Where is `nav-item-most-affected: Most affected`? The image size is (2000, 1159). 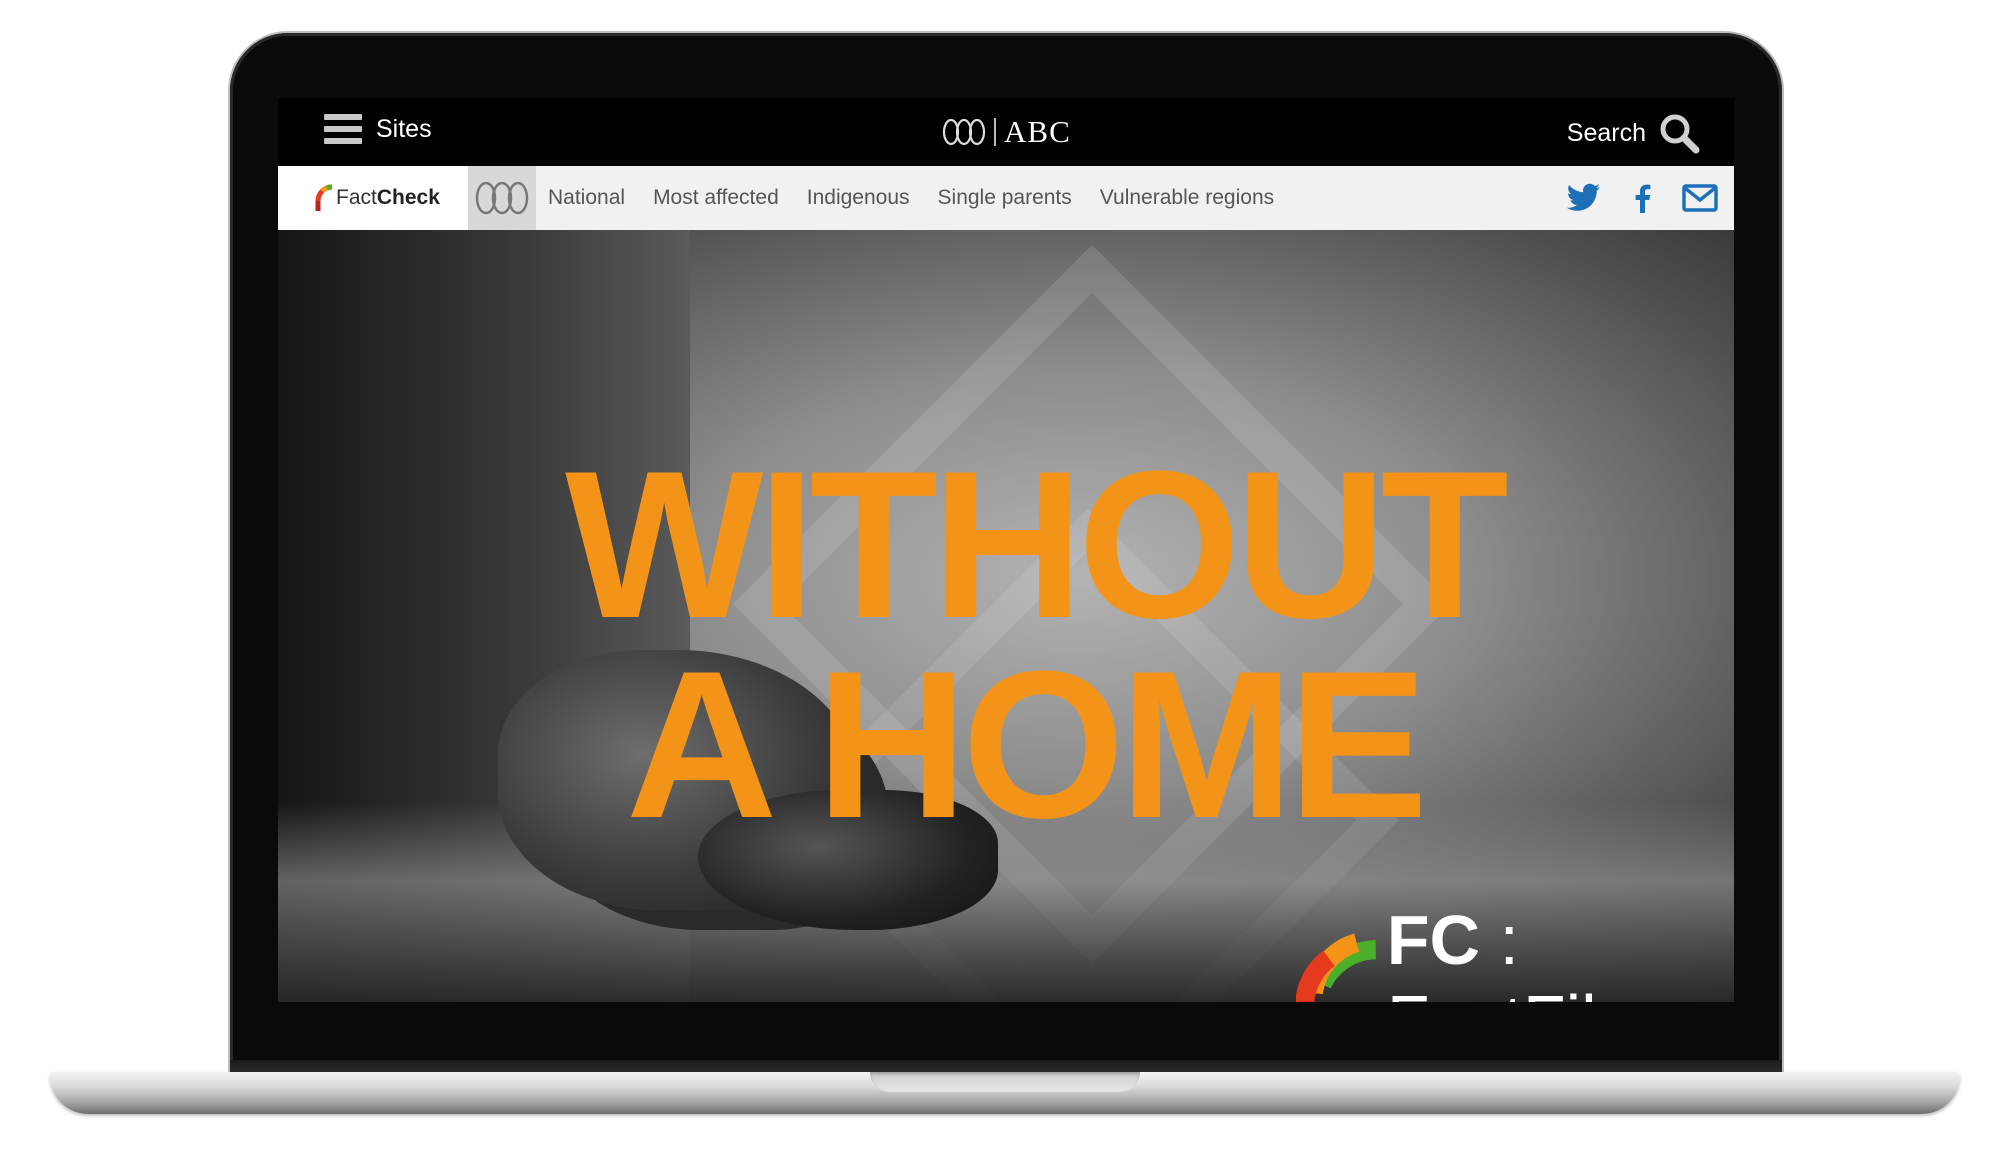 nav-item-most-affected: Most affected is located at coordinates (716, 198).